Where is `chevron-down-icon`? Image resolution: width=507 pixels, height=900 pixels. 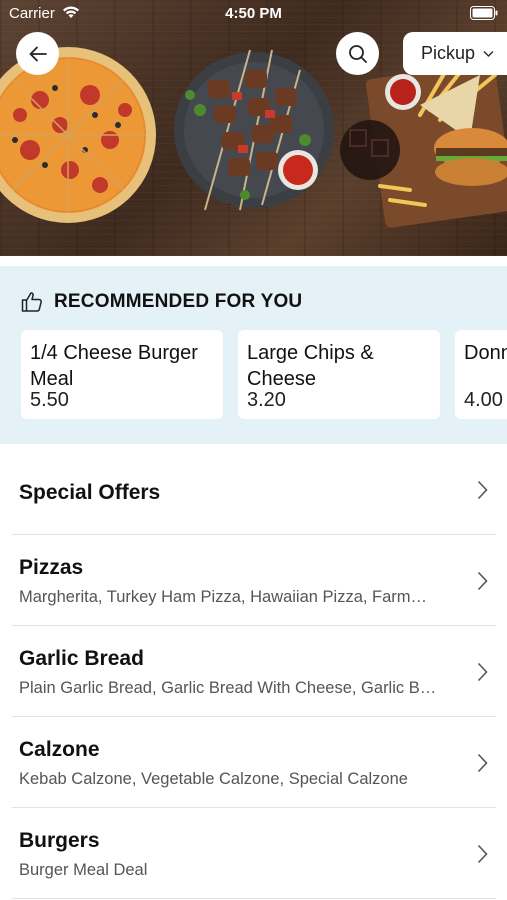
chevron-down-icon is located at coordinates (488, 53).